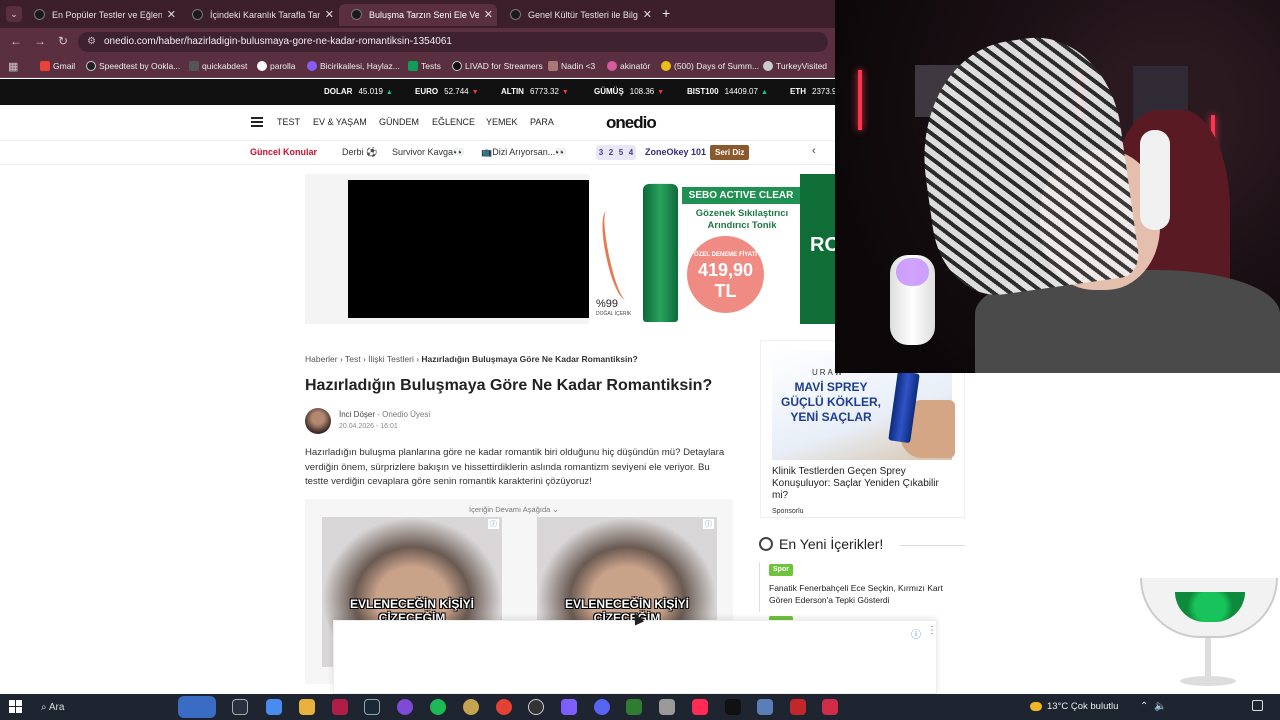  Describe the element at coordinates (391, 359) in the screenshot. I see `breadcrumb-iliski: İlişki Testleri` at that location.